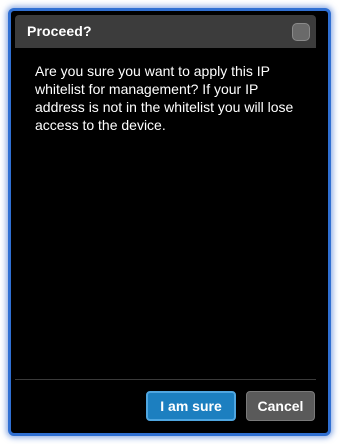  What do you see at coordinates (165, 379) in the screenshot?
I see `footer-divider` at bounding box center [165, 379].